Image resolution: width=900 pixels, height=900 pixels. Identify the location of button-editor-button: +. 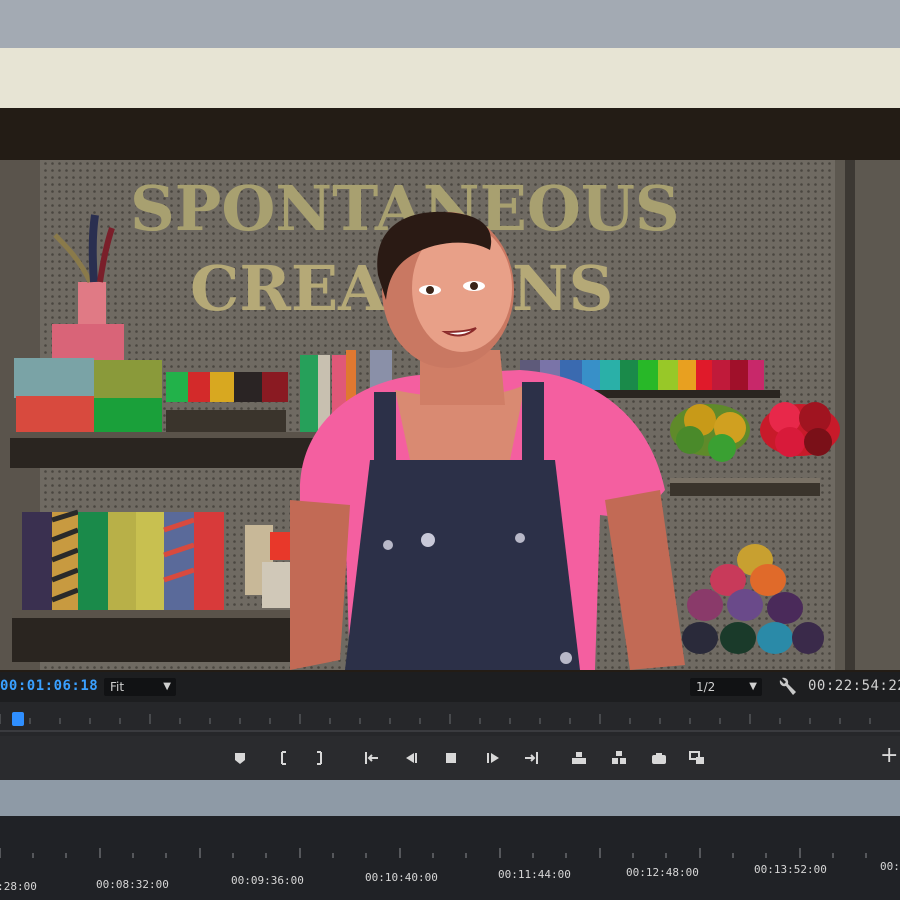
(889, 756).